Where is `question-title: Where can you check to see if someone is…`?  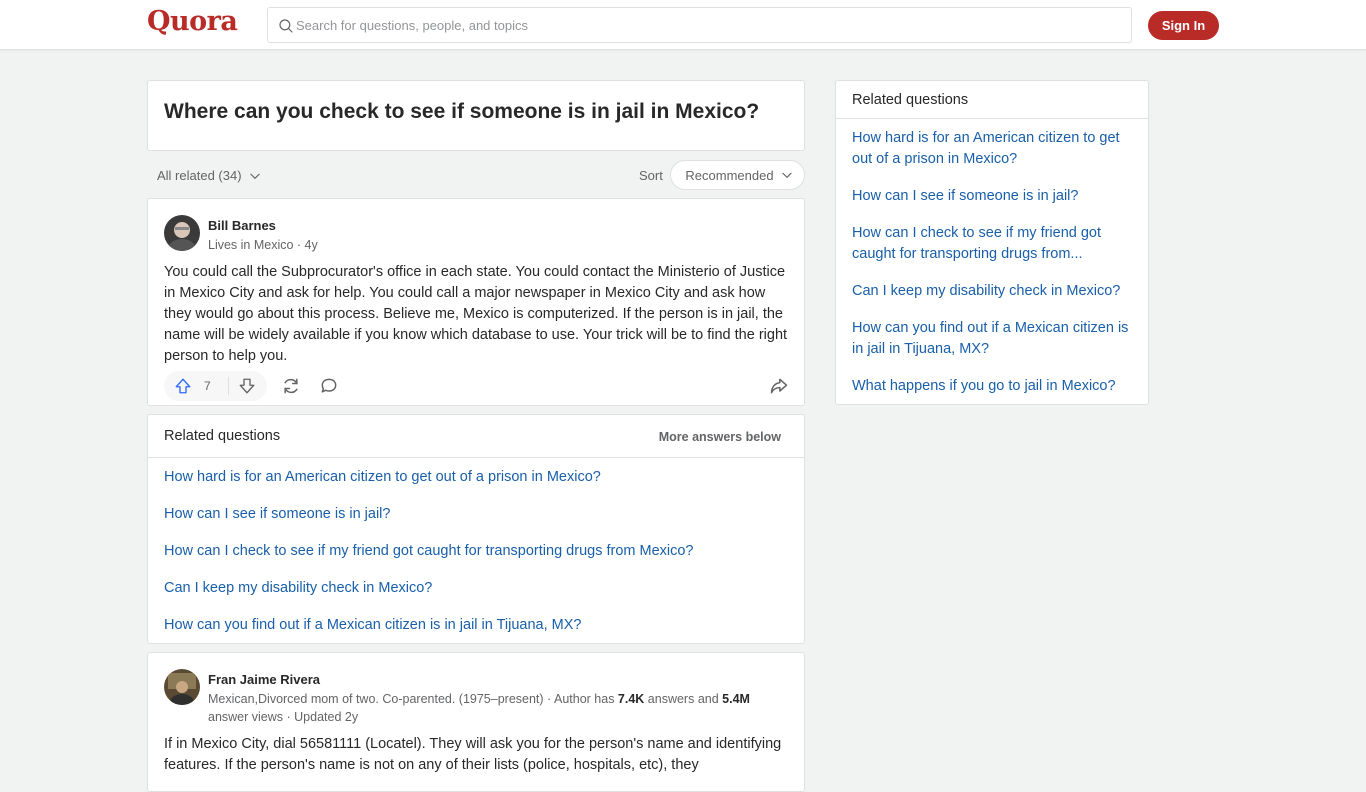
question-title: Where can you check to see if someone is… is located at coordinates (462, 111).